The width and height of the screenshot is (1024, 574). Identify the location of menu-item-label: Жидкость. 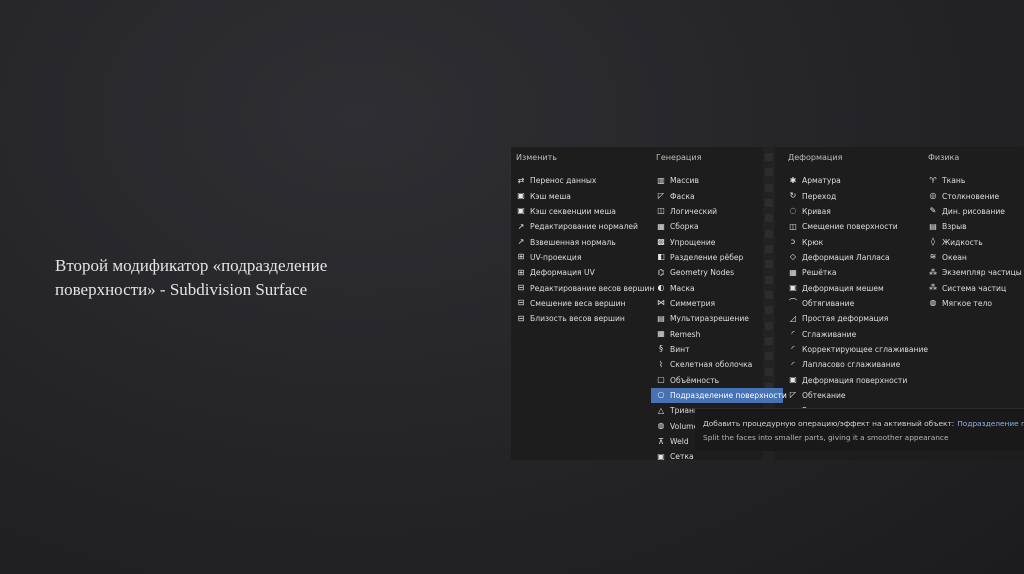
(962, 242).